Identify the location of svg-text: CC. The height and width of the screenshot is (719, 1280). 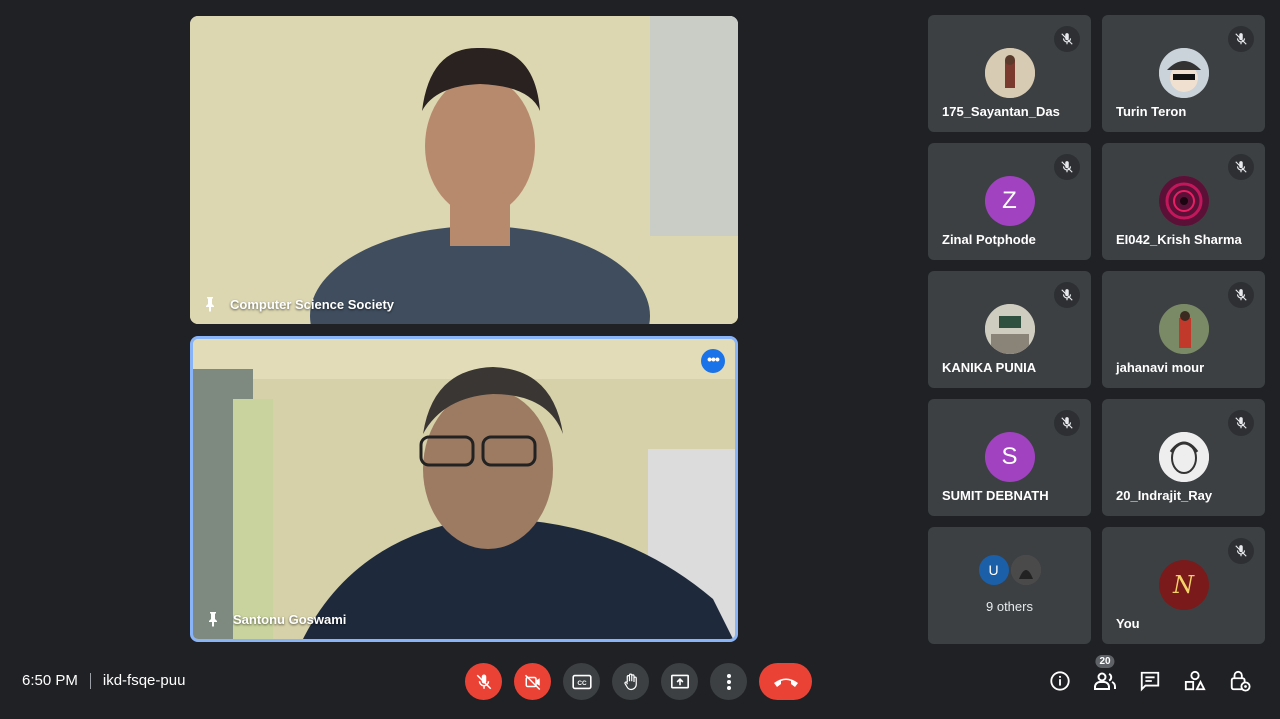
(582, 683).